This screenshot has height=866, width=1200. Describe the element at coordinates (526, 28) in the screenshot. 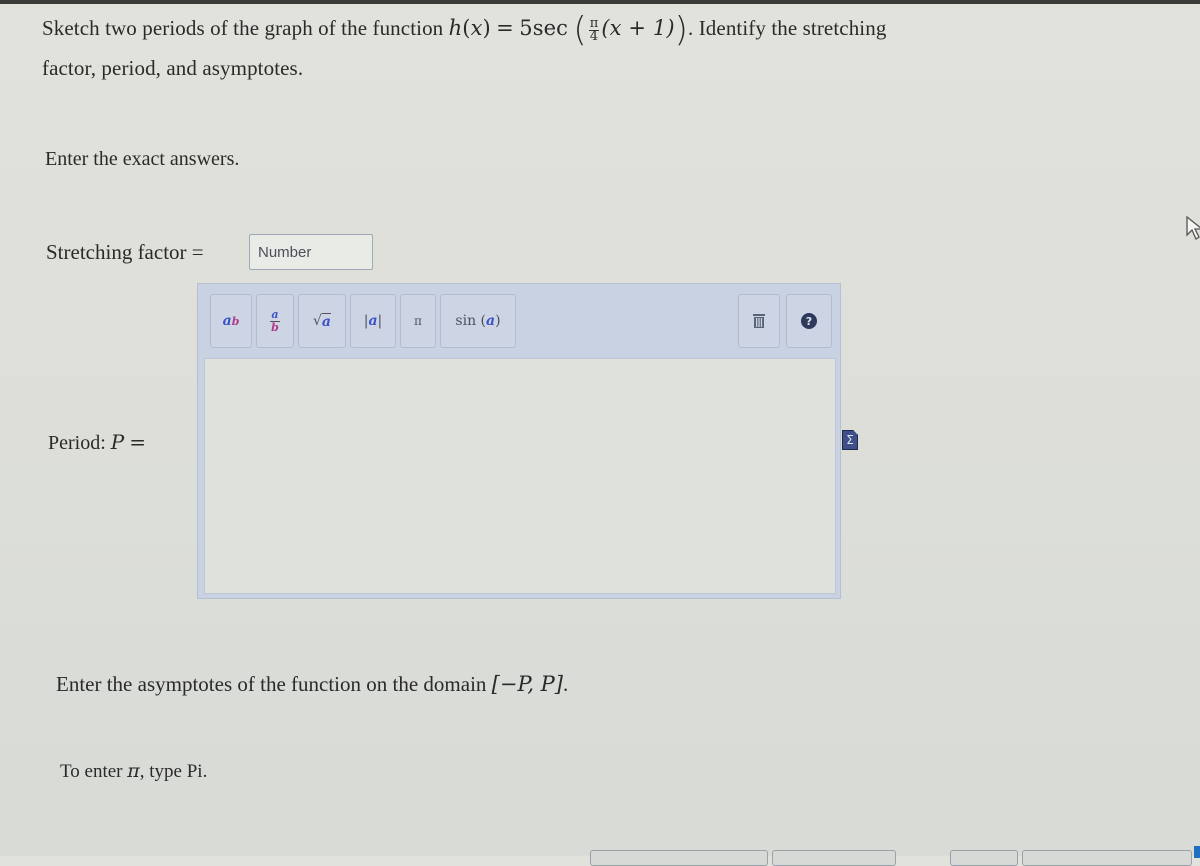

I see `coefficient: 5` at that location.